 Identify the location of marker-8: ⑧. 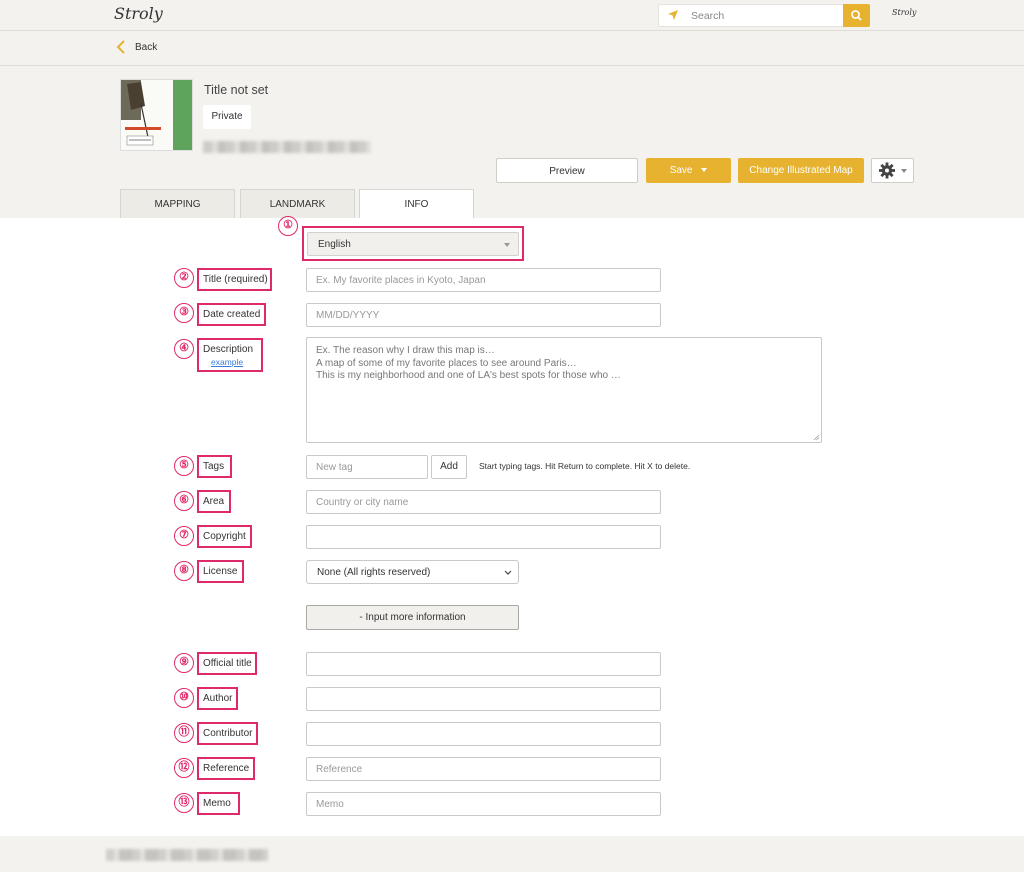
(184, 571).